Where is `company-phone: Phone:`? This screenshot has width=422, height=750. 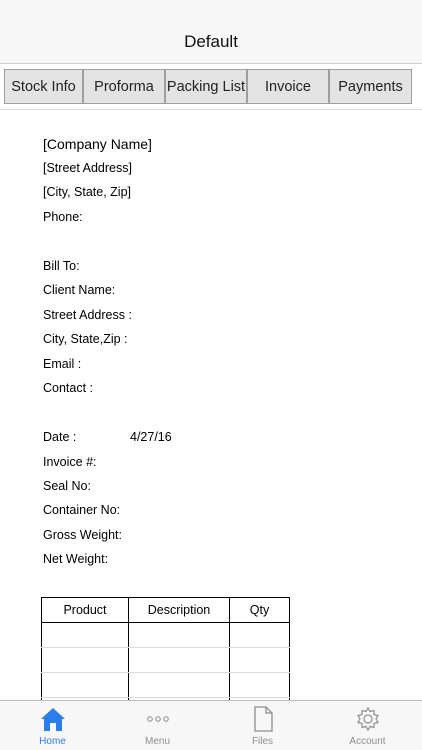
company-phone: Phone: is located at coordinates (63, 217).